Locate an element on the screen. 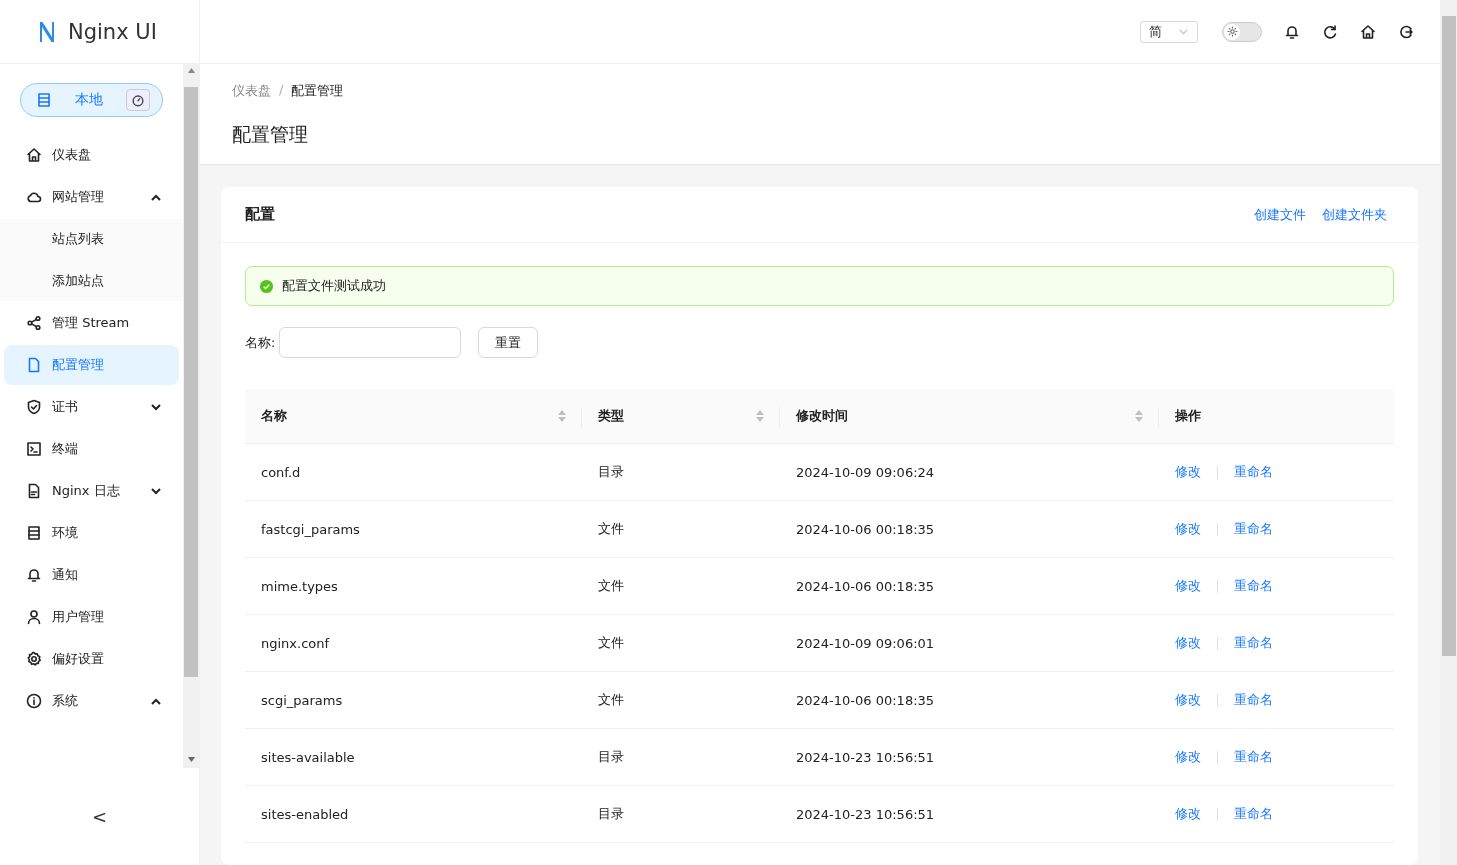 The width and height of the screenshot is (1457, 865). logout-icon is located at coordinates (1406, 31).